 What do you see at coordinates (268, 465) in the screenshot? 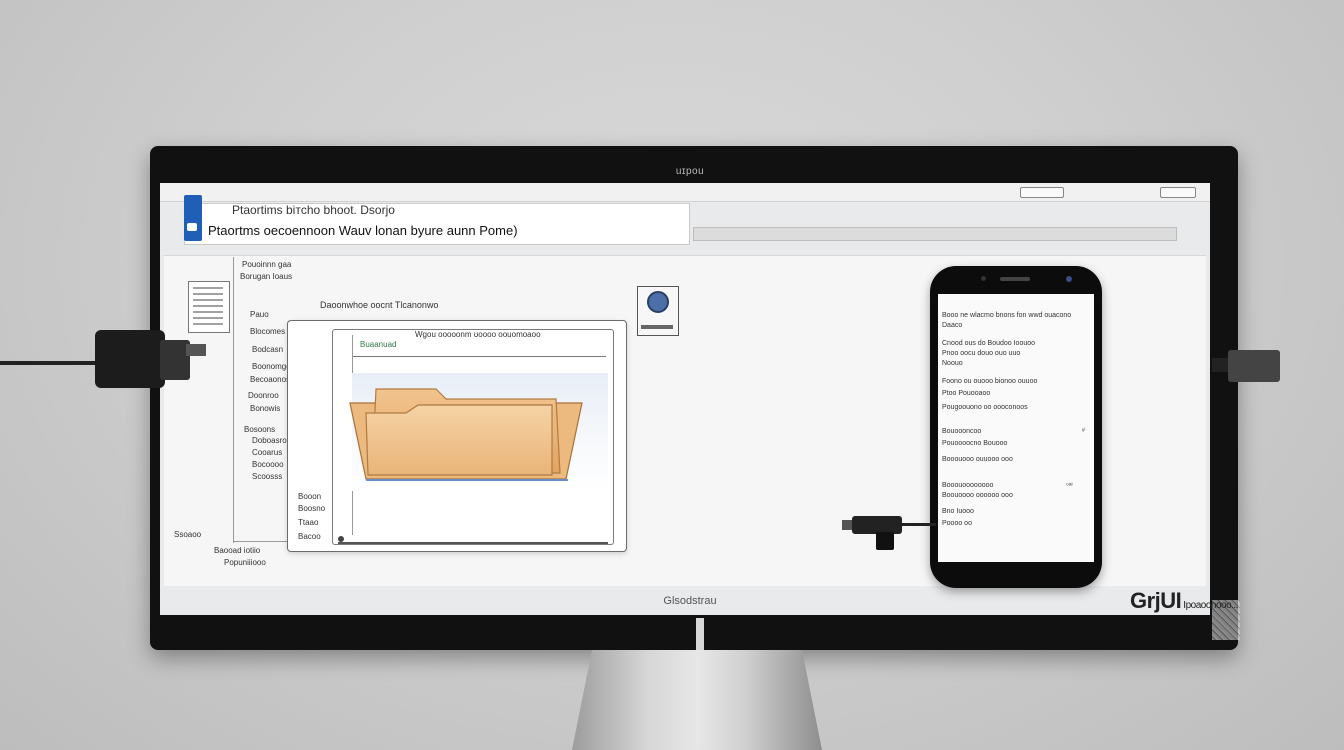
I see `sidebar-item: Bocoooo` at bounding box center [268, 465].